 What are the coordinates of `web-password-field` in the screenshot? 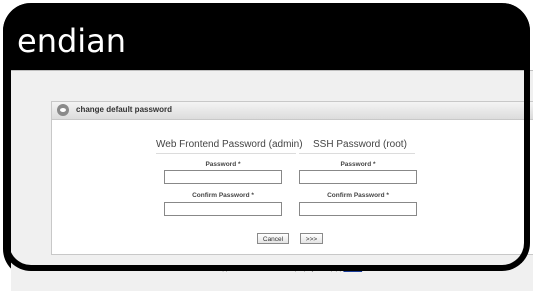 It's located at (223, 177).